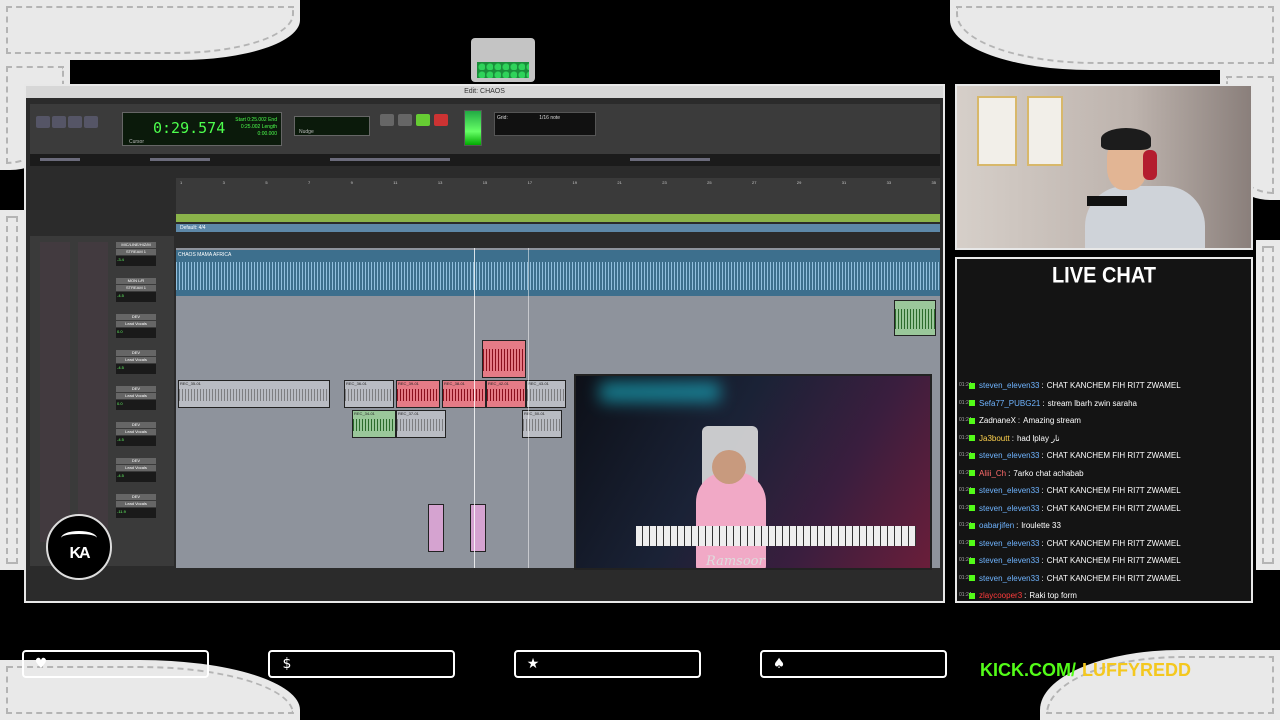  I want to click on audio-clip: REC_43-01, so click(546, 394).